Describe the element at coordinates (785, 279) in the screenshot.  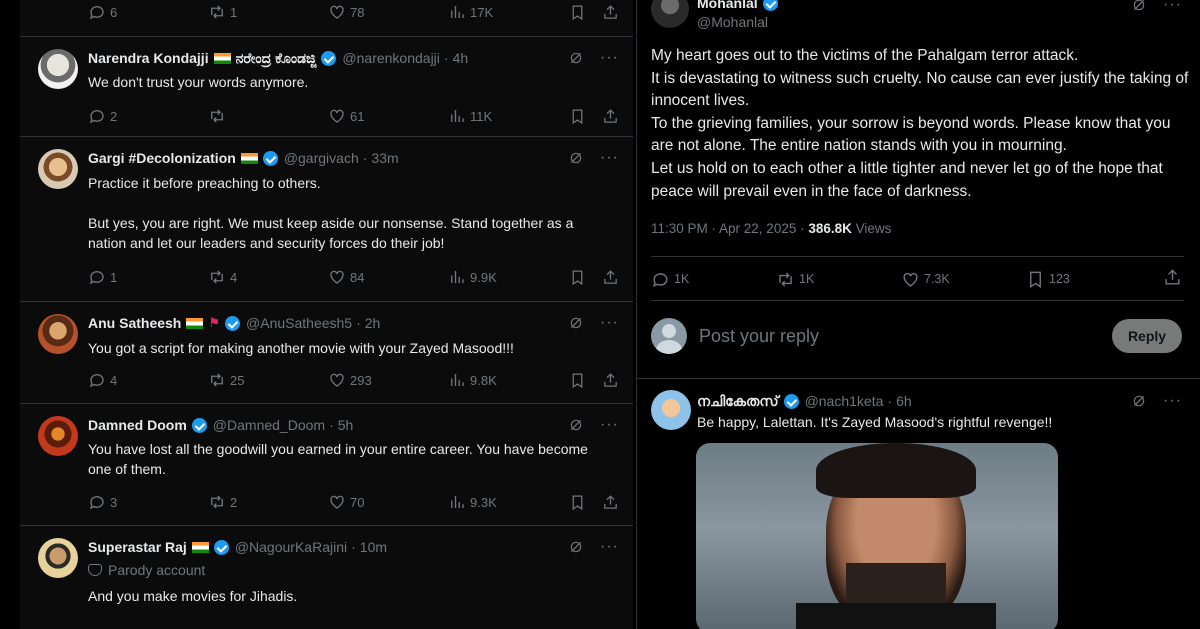
I see `repost-icon` at that location.